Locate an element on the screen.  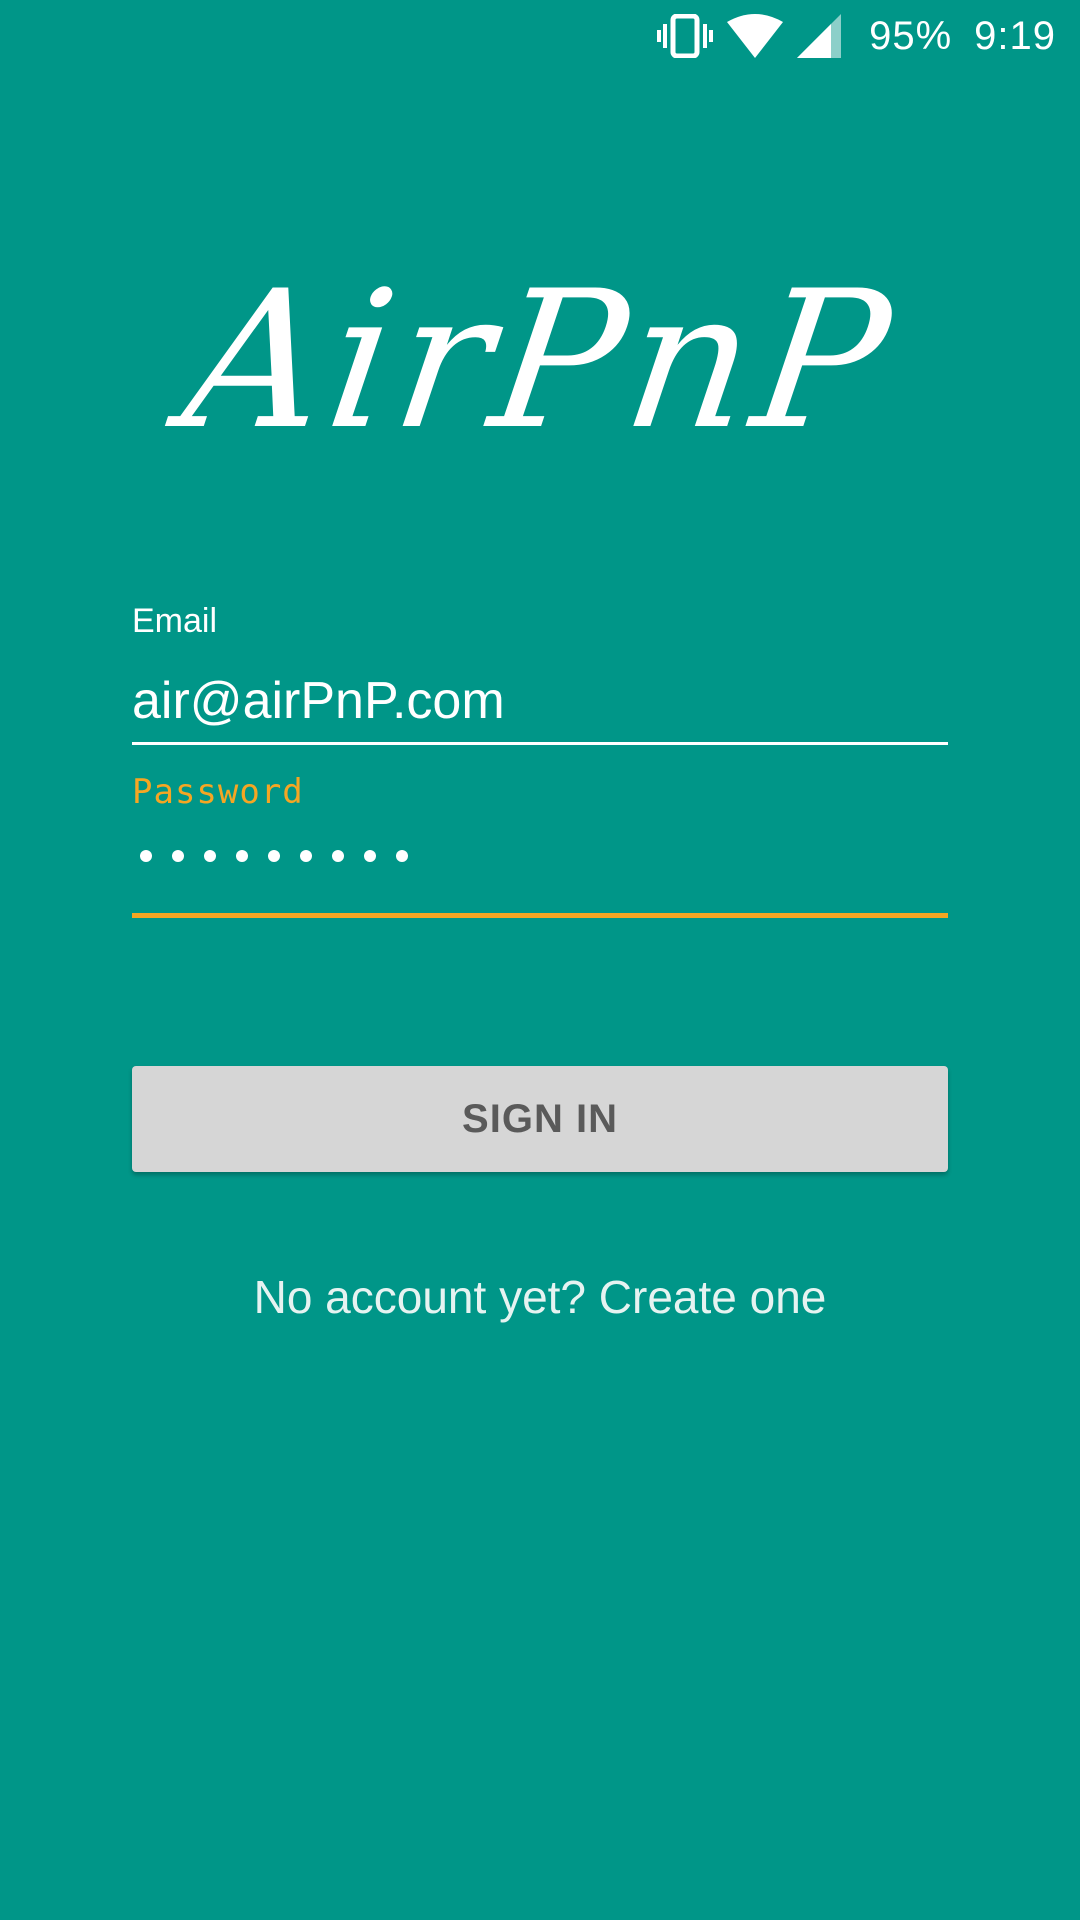
email-label: Email is located at coordinates (175, 621).